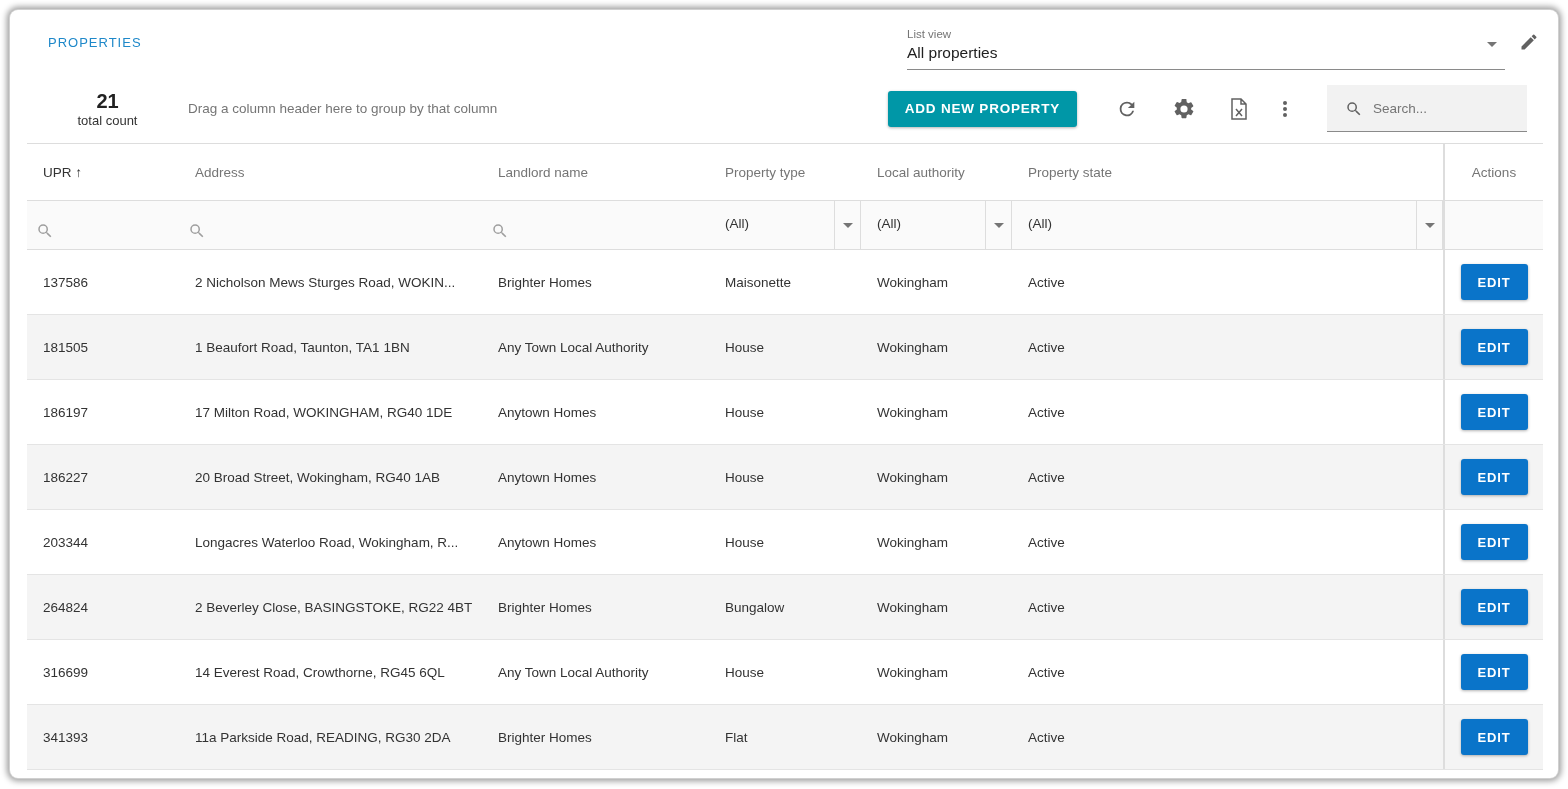 Image resolution: width=1568 pixels, height=789 pixels. Describe the element at coordinates (66, 412) in the screenshot. I see `table-cell: 186197` at that location.